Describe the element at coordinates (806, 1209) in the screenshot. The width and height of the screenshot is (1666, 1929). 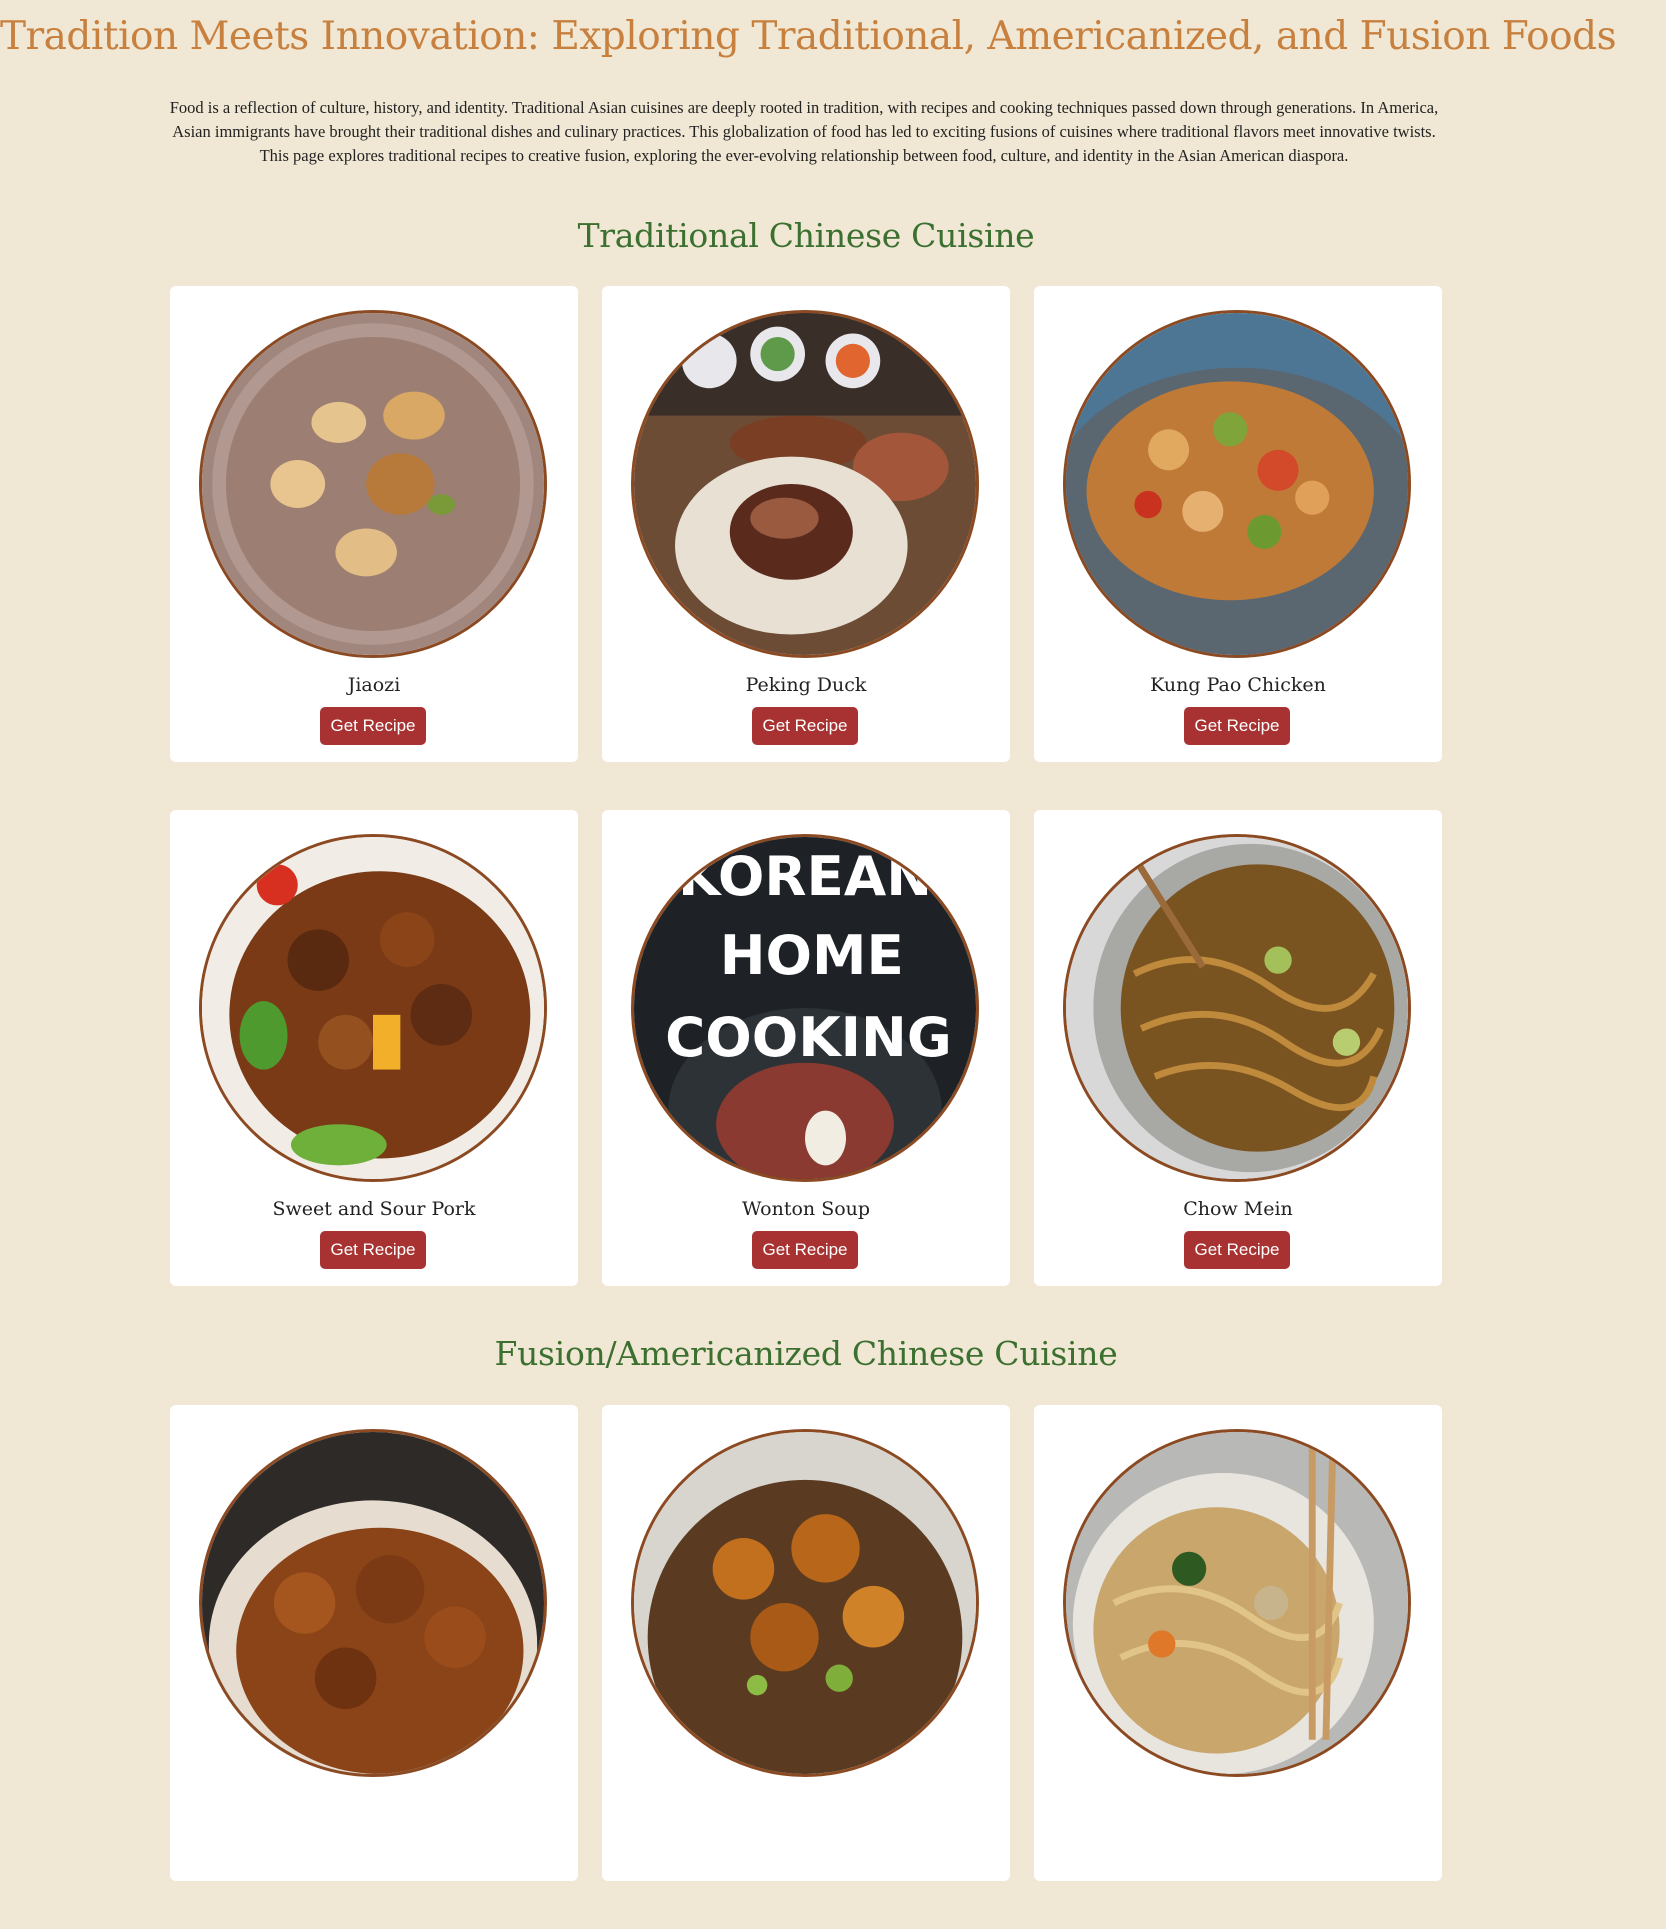
I see `dish-name: Wonton Soup` at that location.